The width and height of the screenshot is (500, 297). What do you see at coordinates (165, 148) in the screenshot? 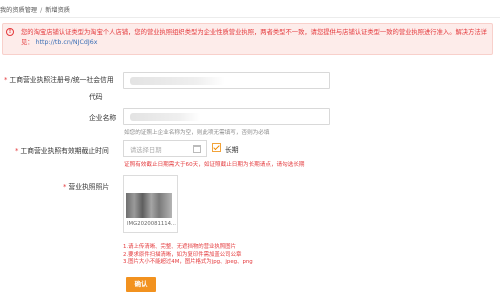
I see `expiry-date-input: 请选择日期` at bounding box center [165, 148].